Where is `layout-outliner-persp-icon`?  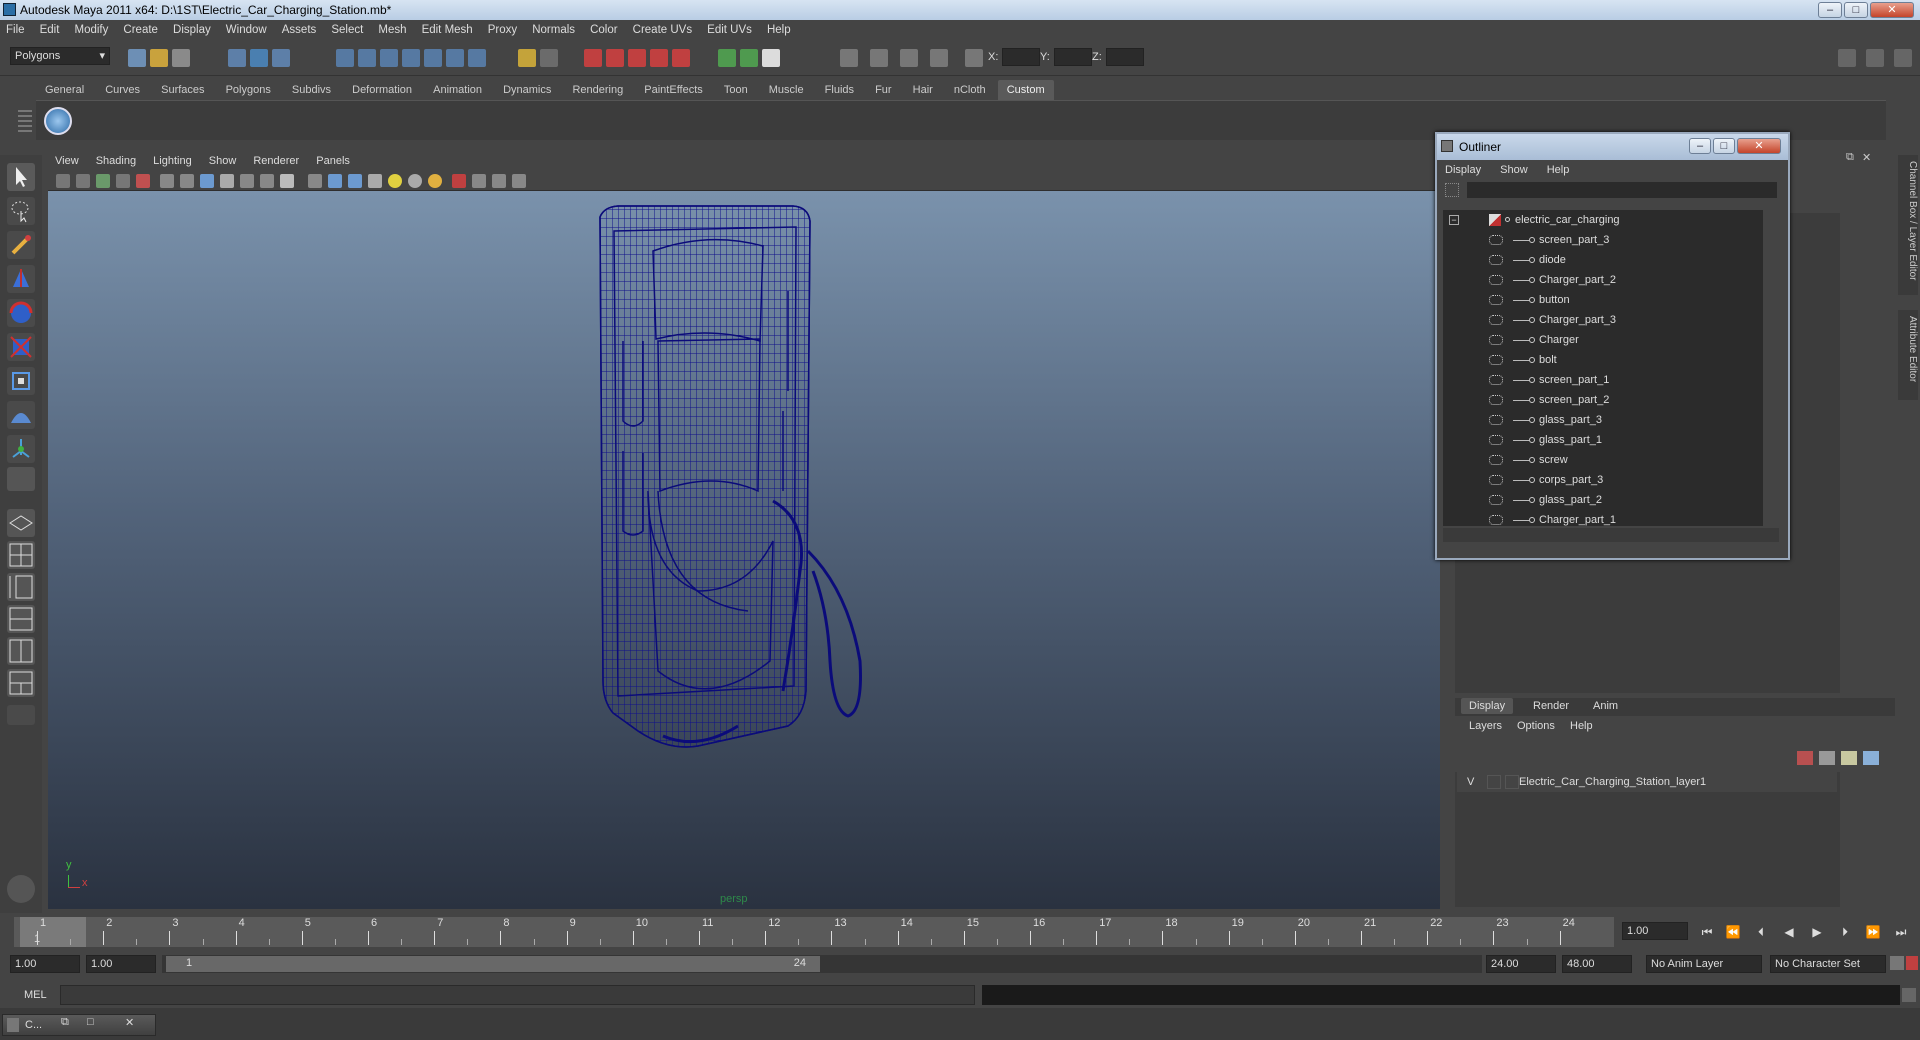
layout-outliner-persp-icon is located at coordinates (21, 587).